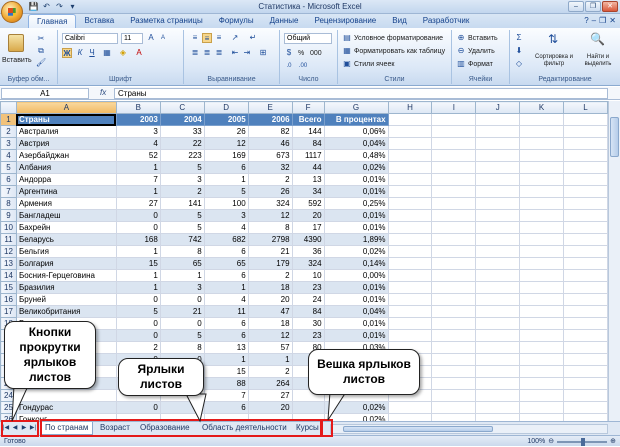 The image size is (620, 447). I want to click on sheet-tab-education: Образование, so click(165, 428).